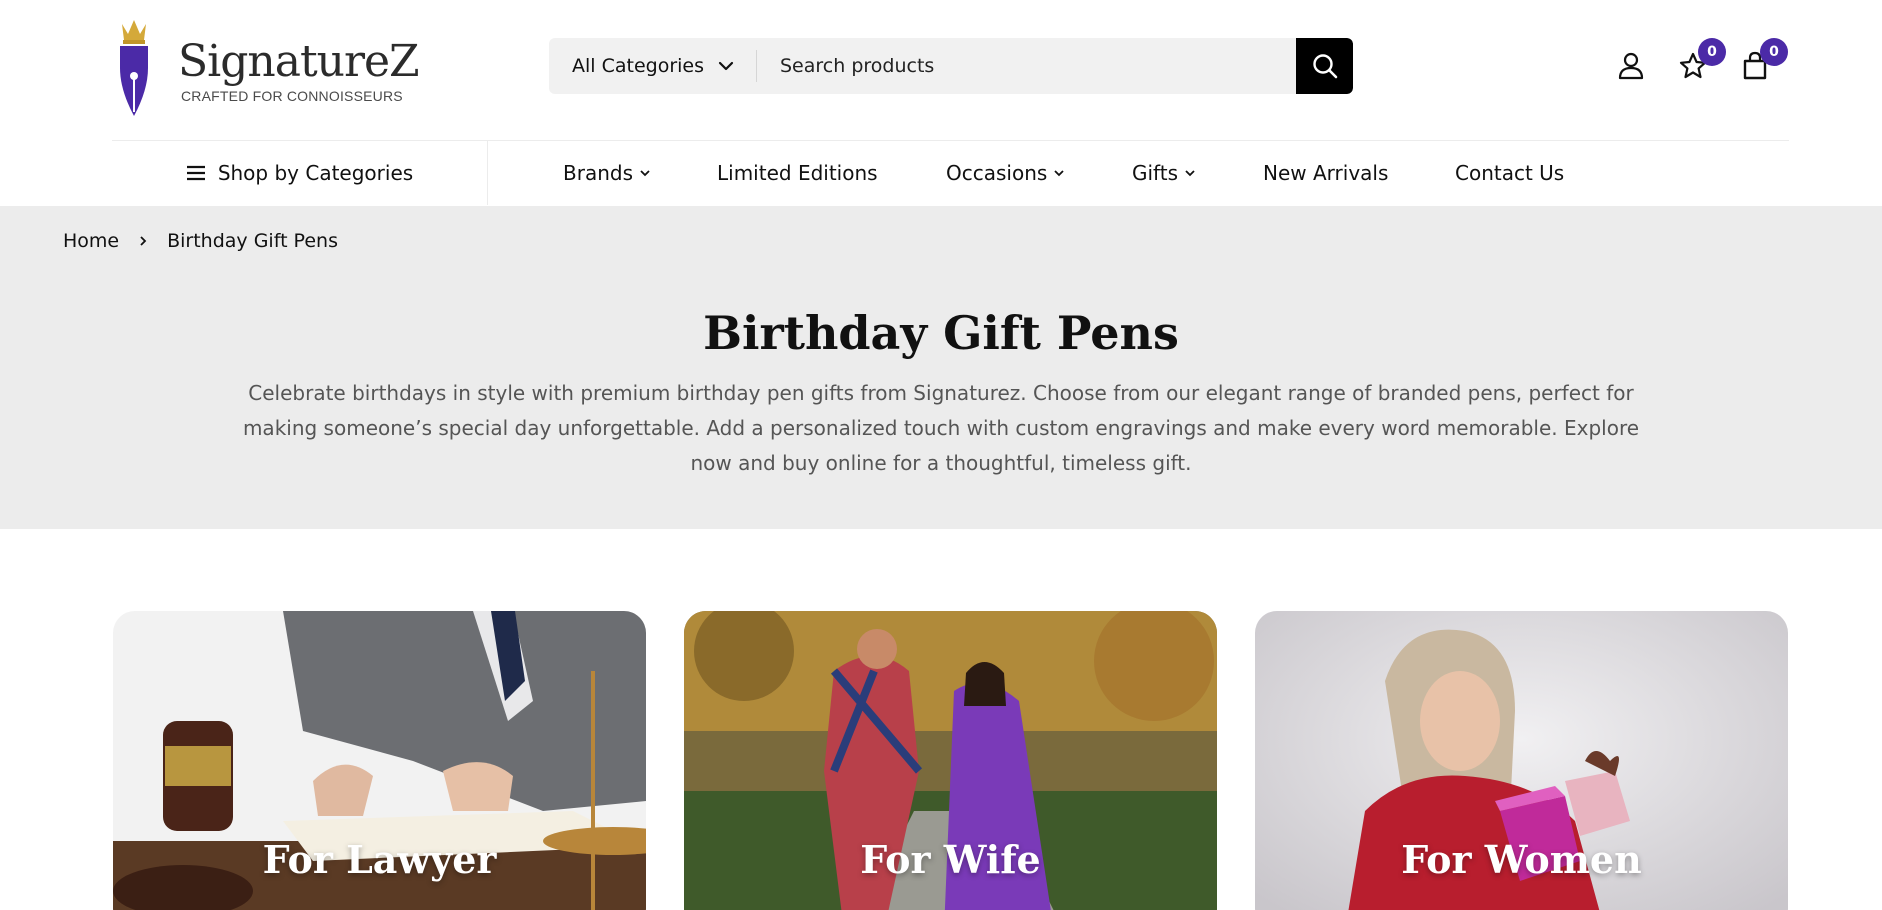  What do you see at coordinates (997, 173) in the screenshot?
I see `nav-item-label: Occasions` at bounding box center [997, 173].